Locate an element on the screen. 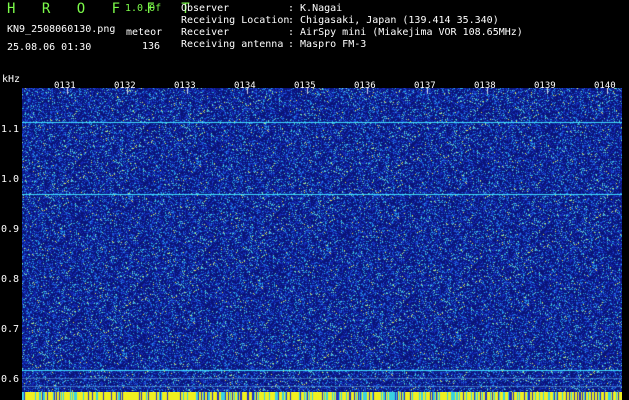 The width and height of the screenshot is (629, 400). info-receiver-key: Receiver is located at coordinates (205, 32).